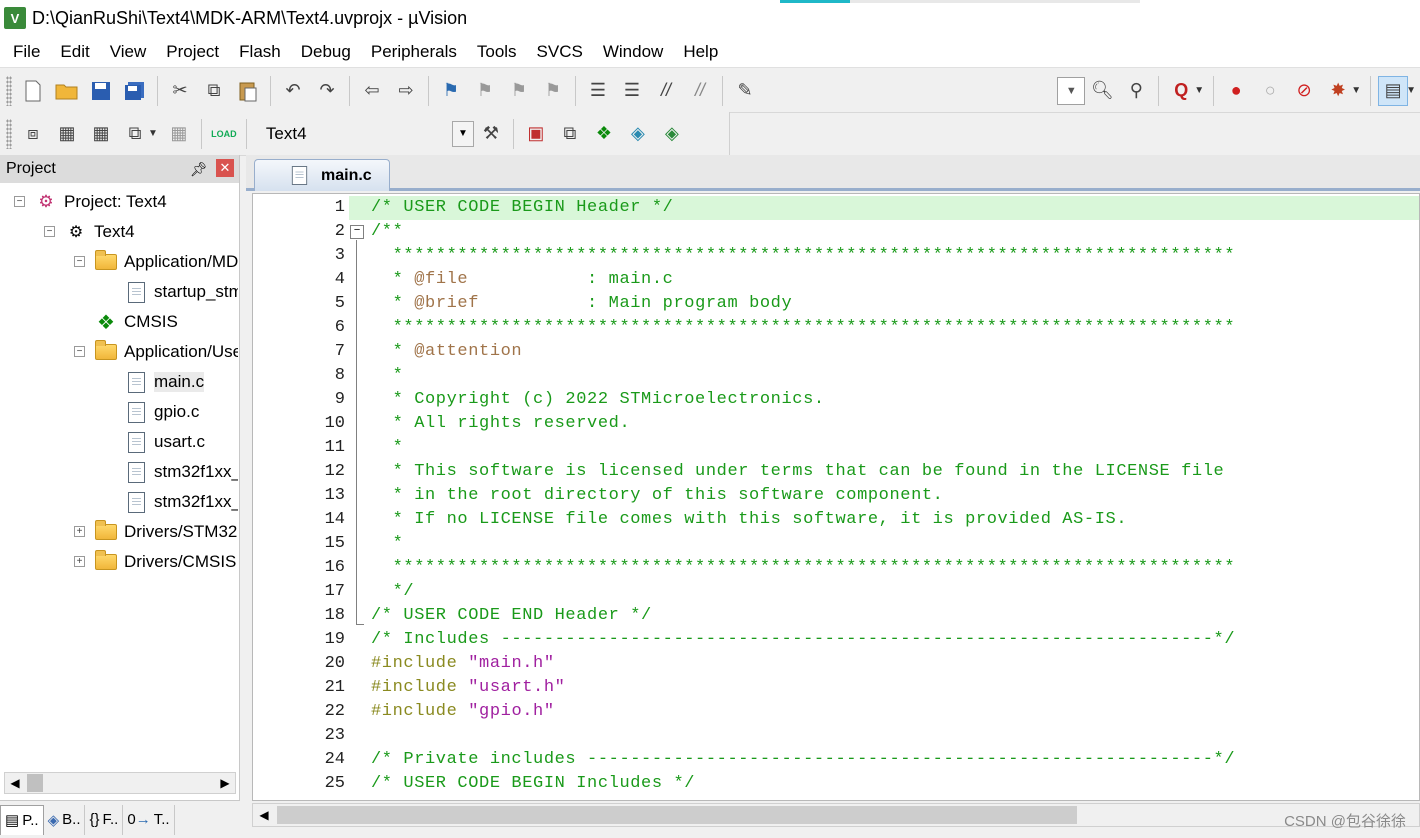 This screenshot has width=1420, height=838. What do you see at coordinates (99, 232) in the screenshot?
I see `tree-node-target: ⚙ Text4` at bounding box center [99, 232].